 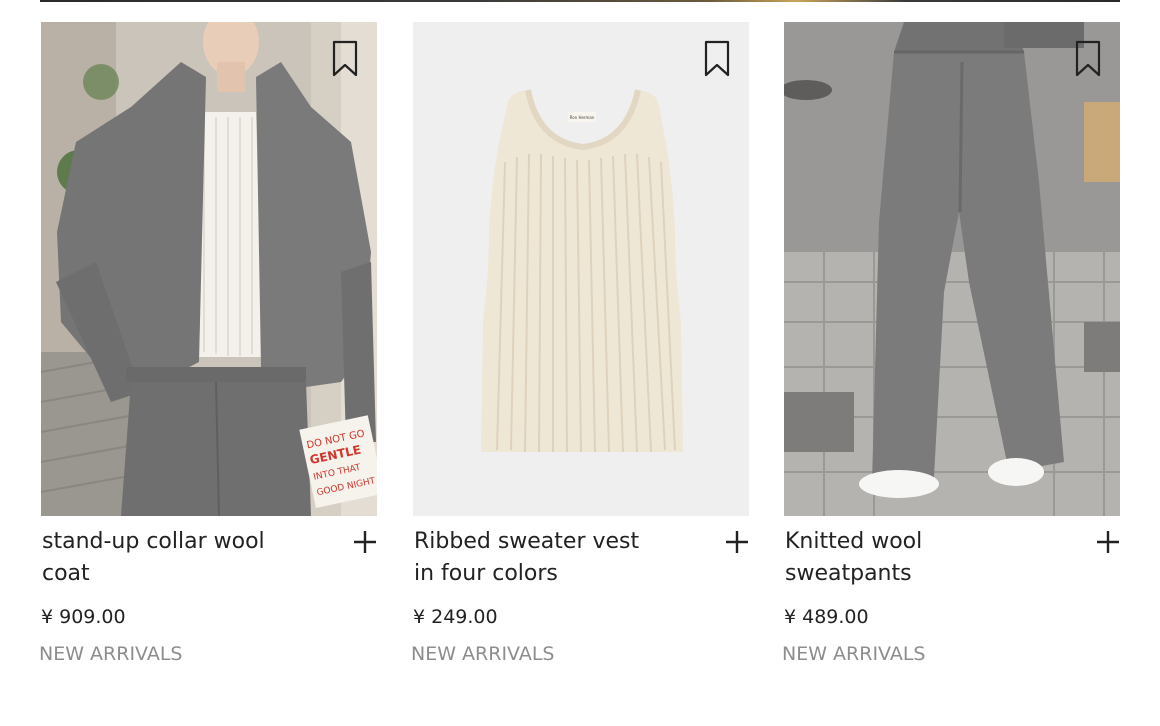 I want to click on product-name: Knitted wool sweatpants, so click(x=910, y=558).